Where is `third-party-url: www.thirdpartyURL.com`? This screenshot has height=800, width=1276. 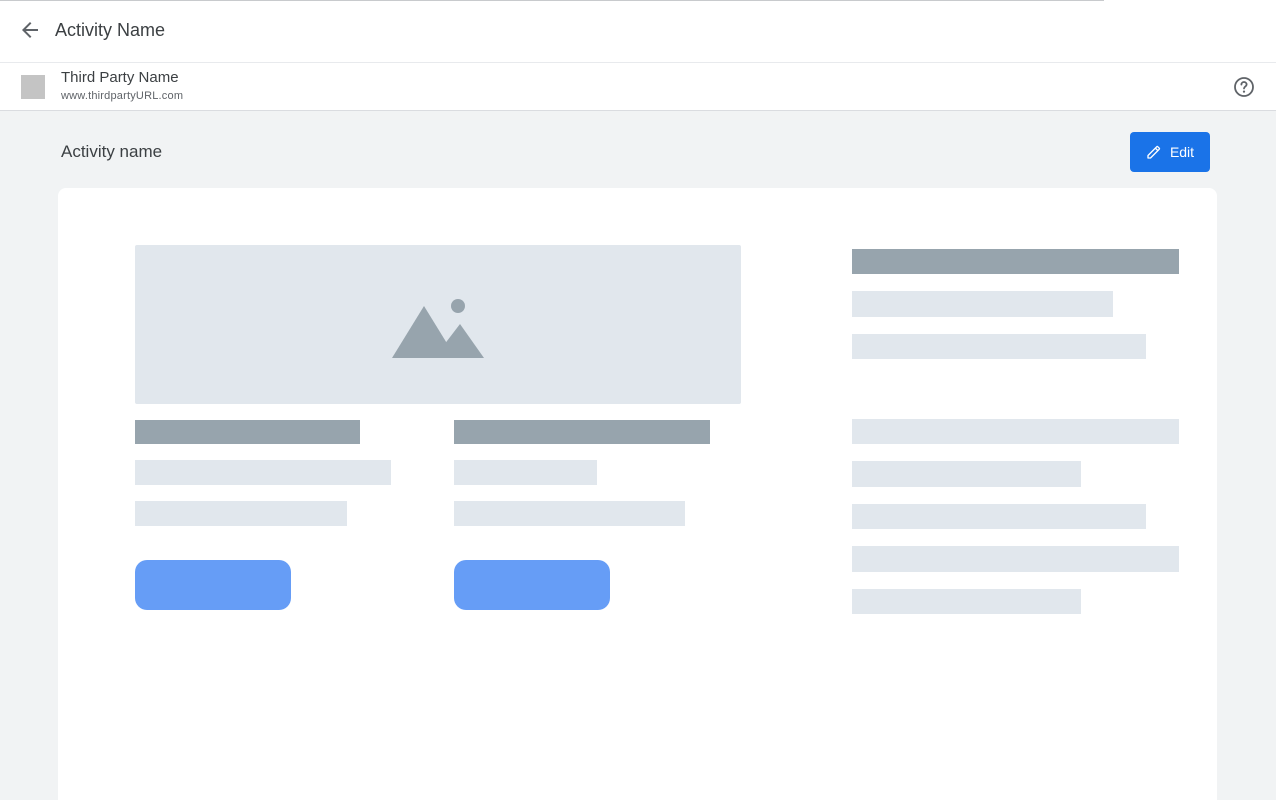 third-party-url: www.thirdpartyURL.com is located at coordinates (122, 96).